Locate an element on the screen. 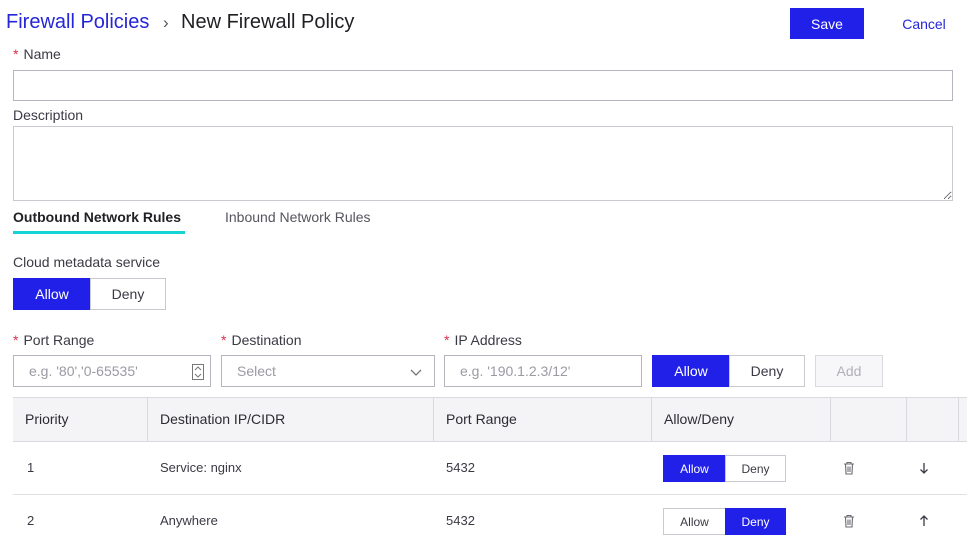  name-input is located at coordinates (483, 85).